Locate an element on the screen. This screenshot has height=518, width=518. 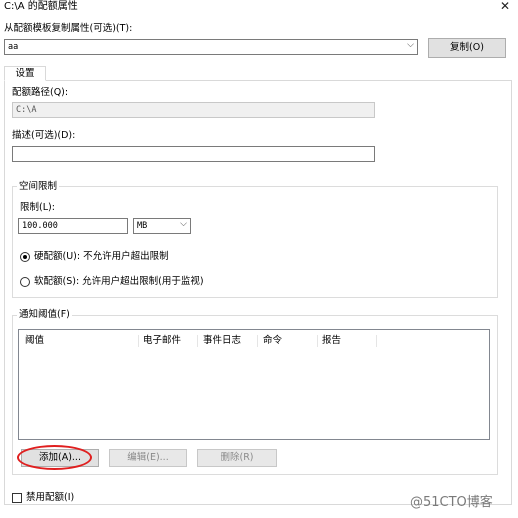
soft-quota-label: 软配额(S): 允许用户超出限制(用于监视) is located at coordinates (119, 281).